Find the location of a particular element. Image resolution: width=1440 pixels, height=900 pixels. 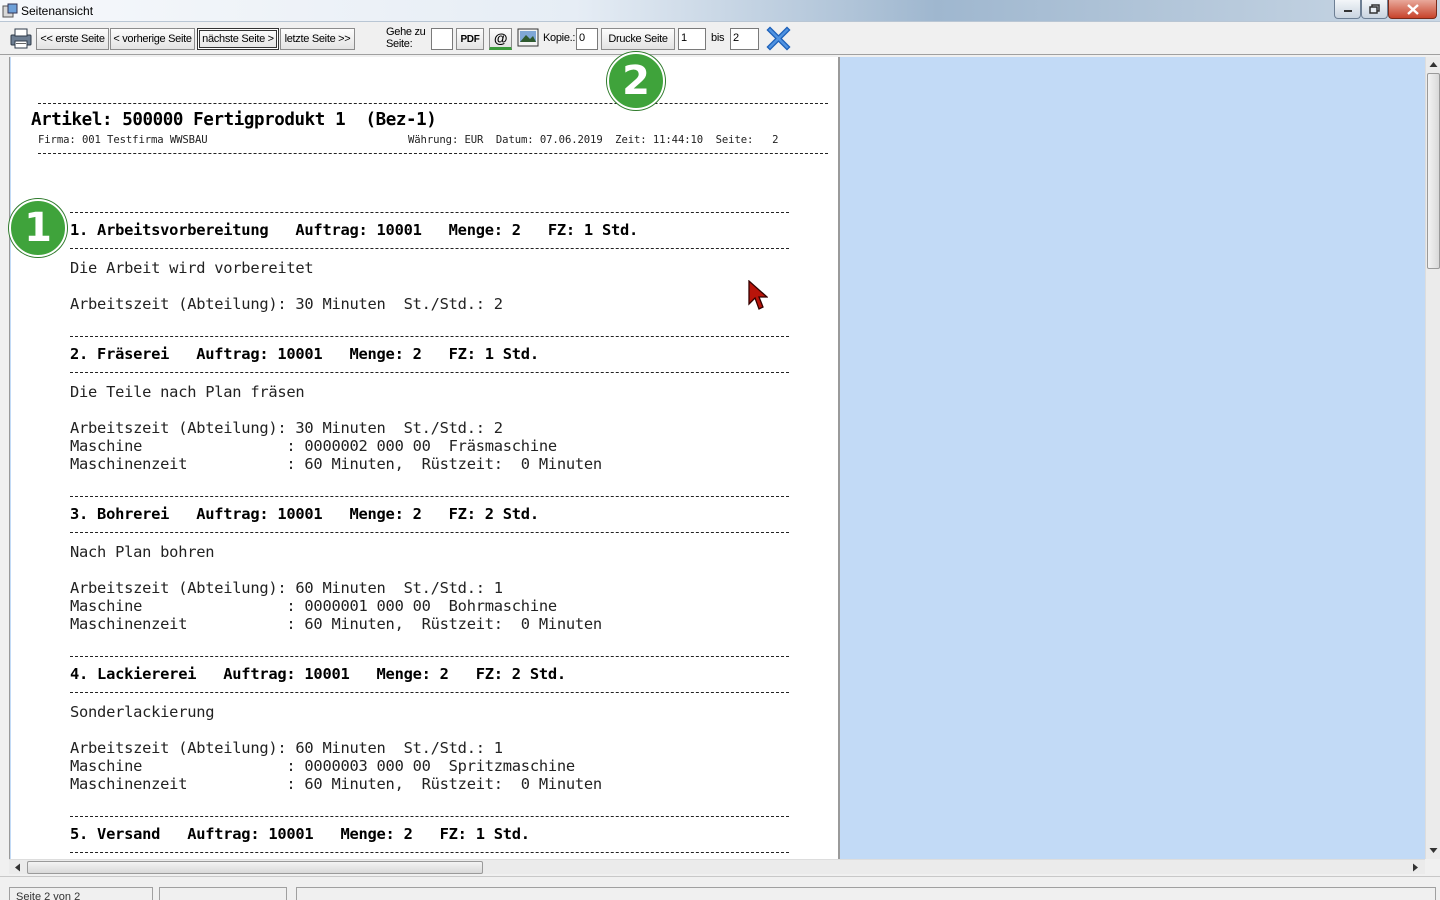

copies-input: 0 is located at coordinates (587, 39).